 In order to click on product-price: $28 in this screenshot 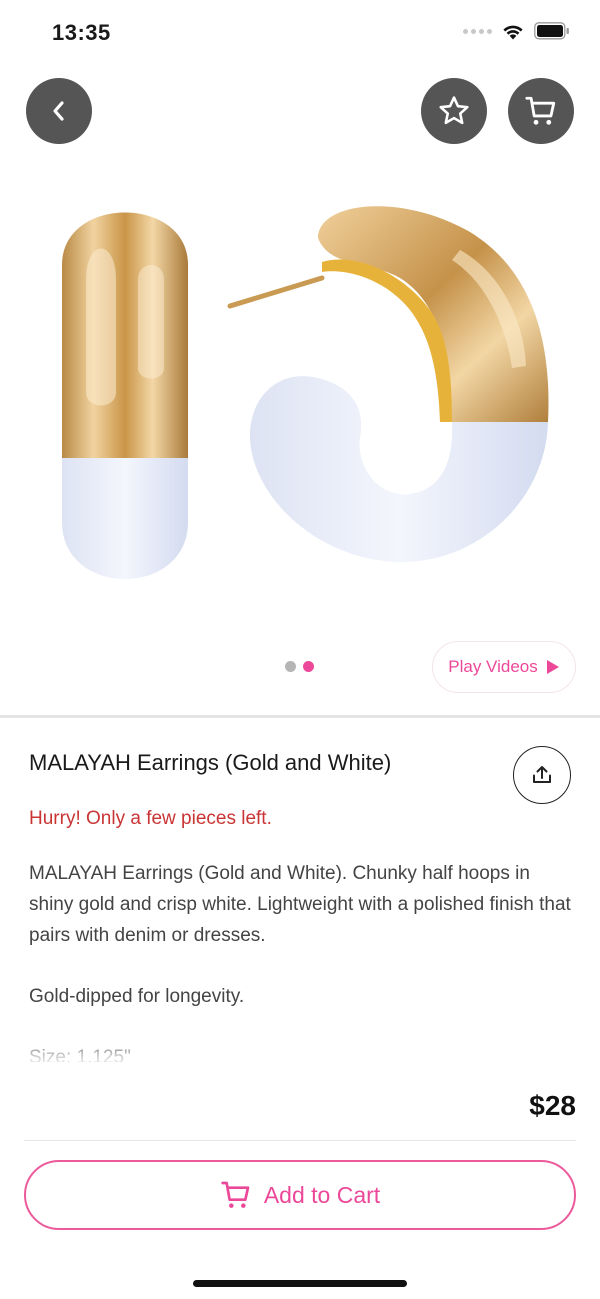, I will do `click(552, 1105)`.